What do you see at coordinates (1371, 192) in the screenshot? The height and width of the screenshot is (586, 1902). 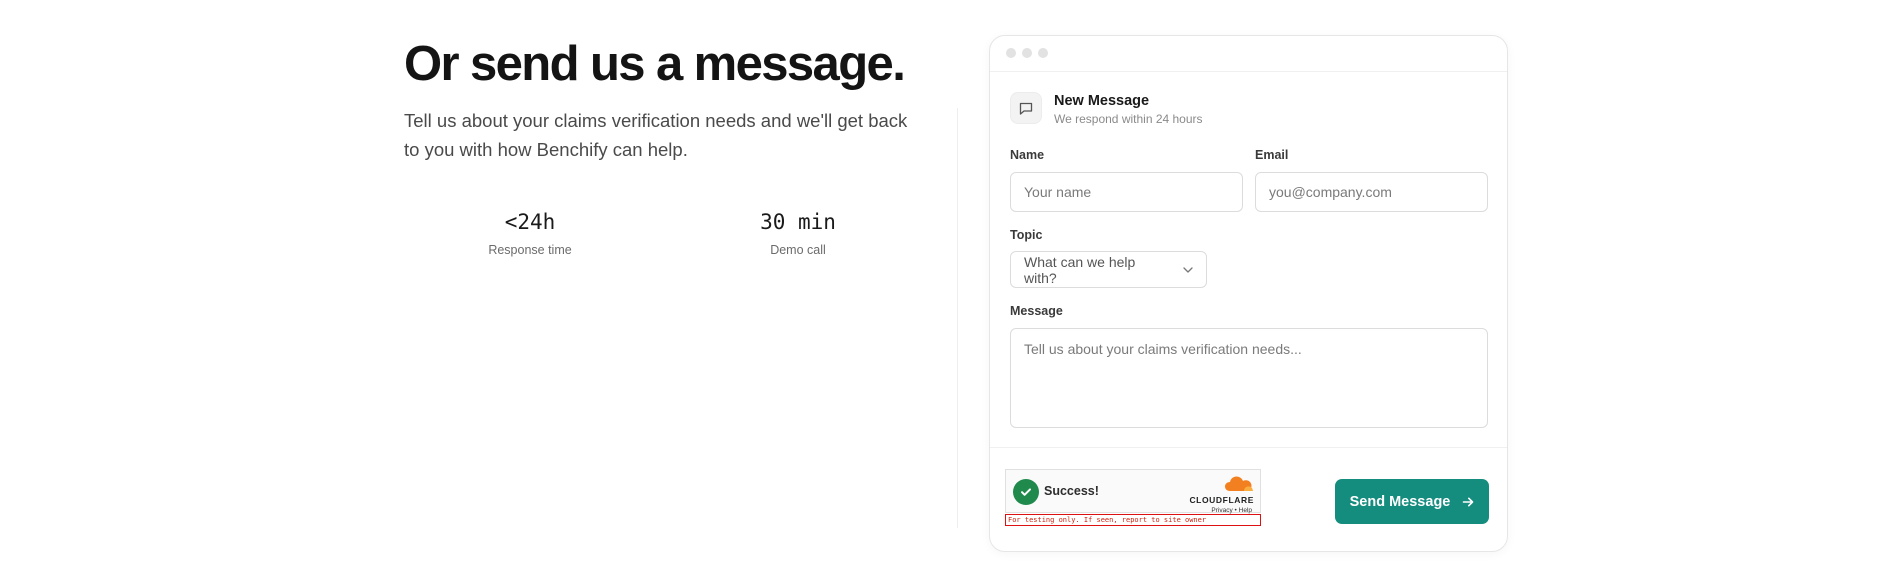 I see `email-input` at bounding box center [1371, 192].